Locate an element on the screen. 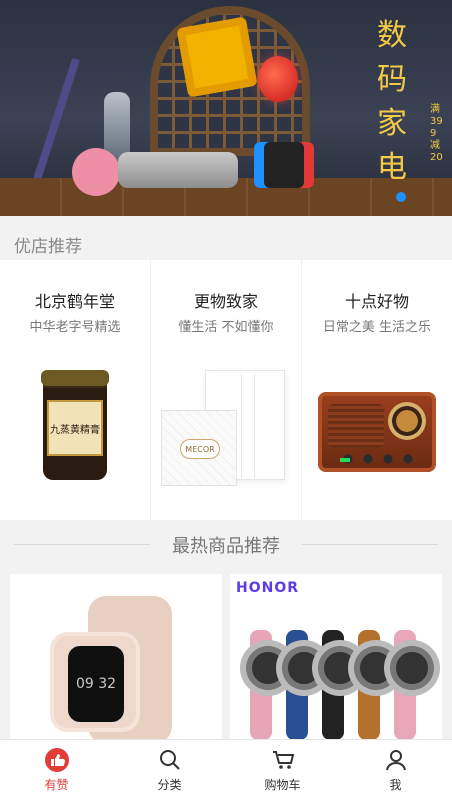  nav-label: 分类 is located at coordinates (169, 785).